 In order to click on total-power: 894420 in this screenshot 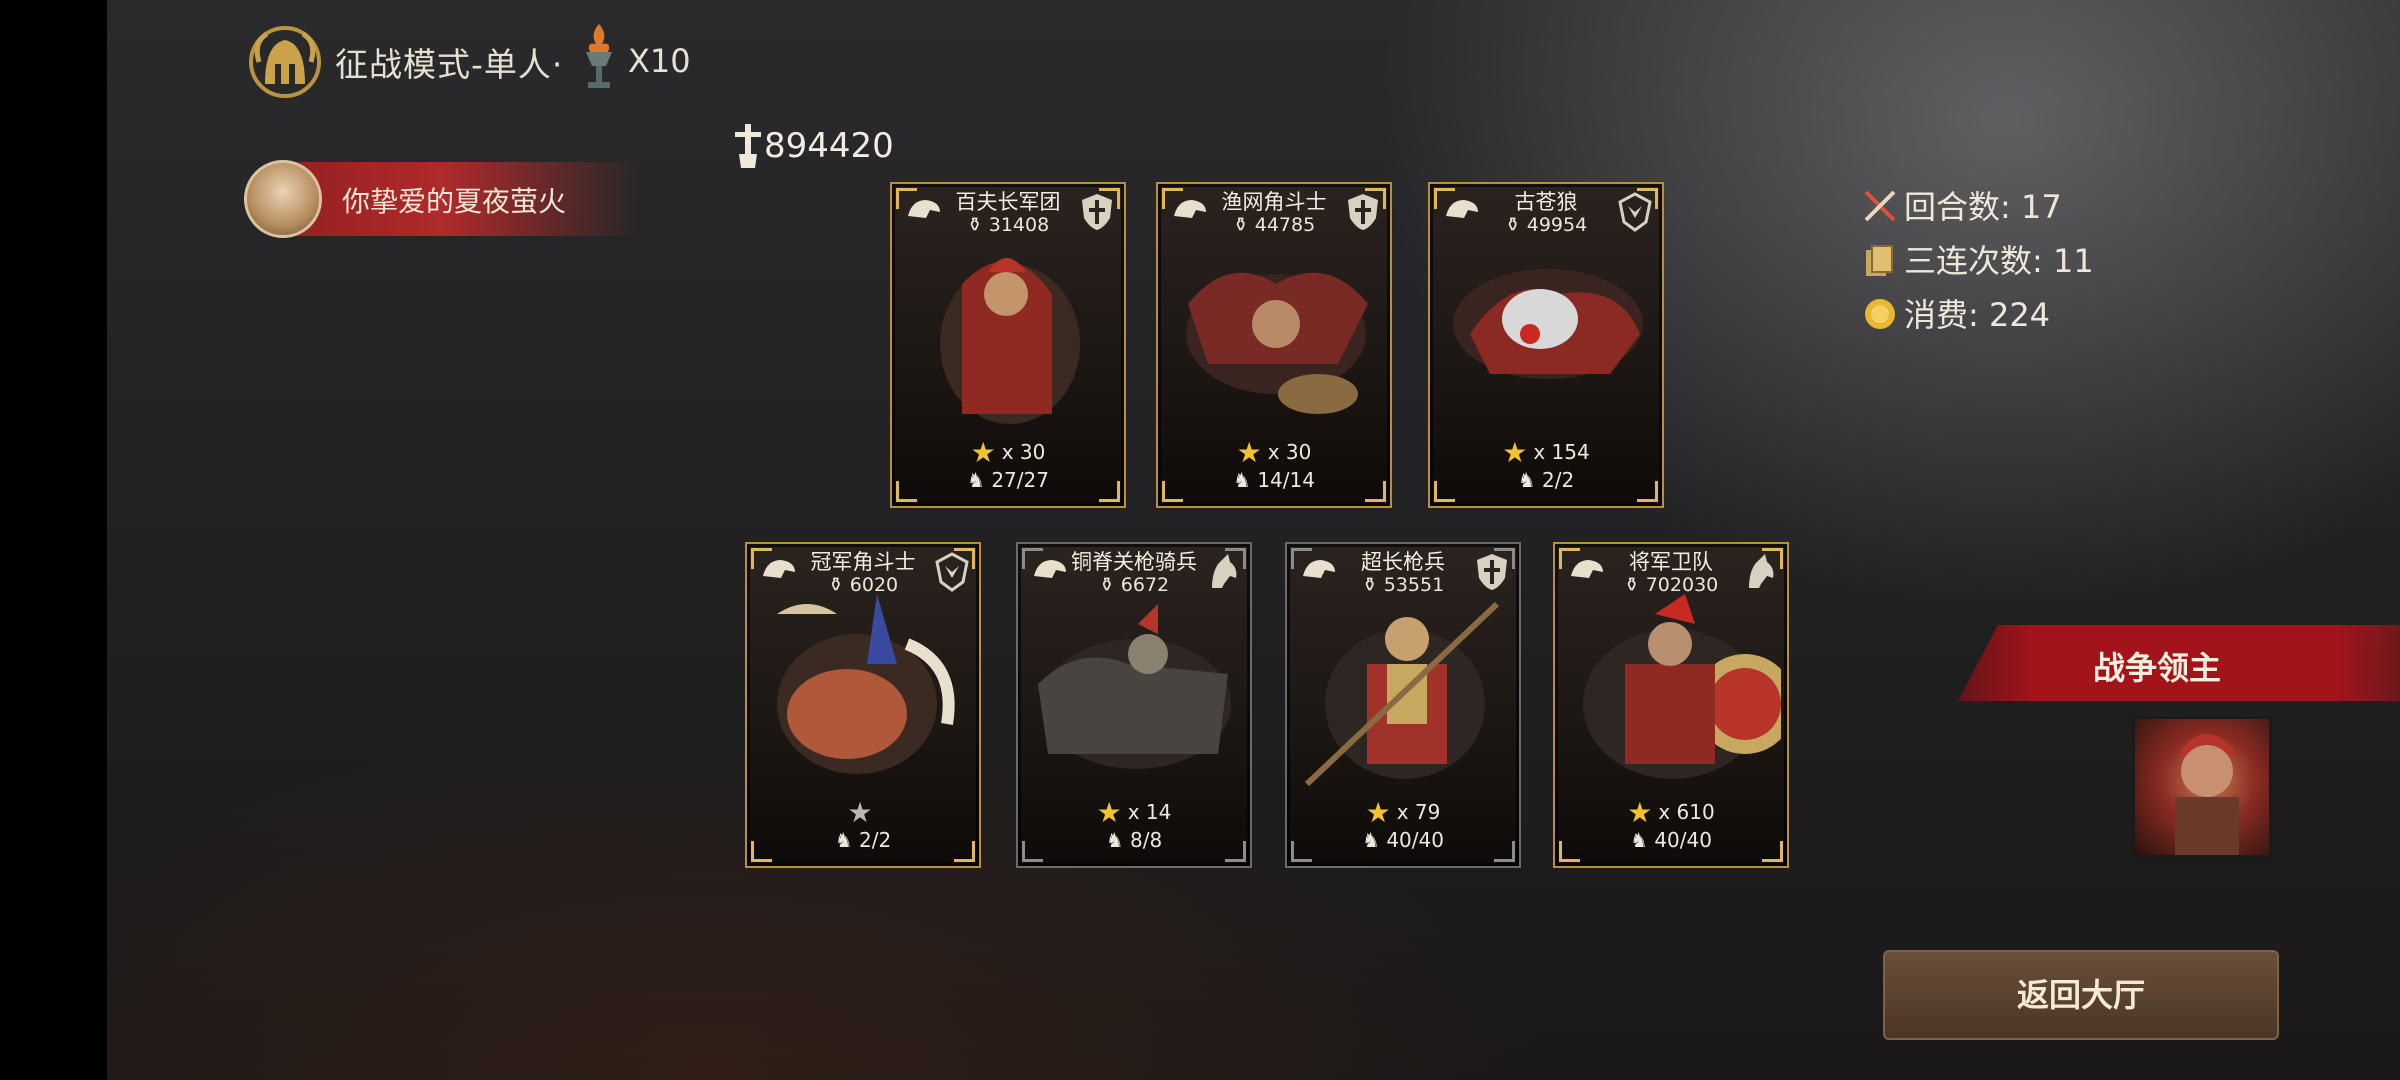, I will do `click(829, 146)`.